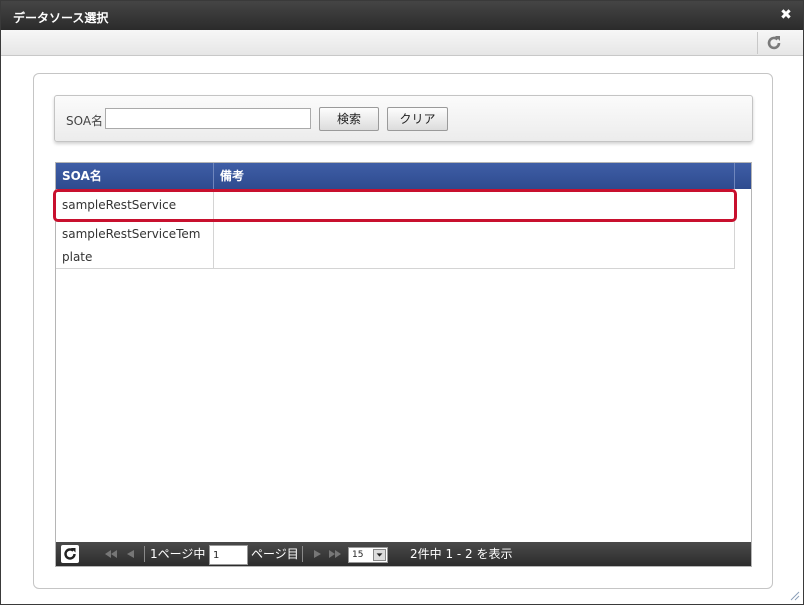 The height and width of the screenshot is (605, 804). Describe the element at coordinates (461, 554) in the screenshot. I see `record-summary: 2件中 1 - 2 を表示` at that location.